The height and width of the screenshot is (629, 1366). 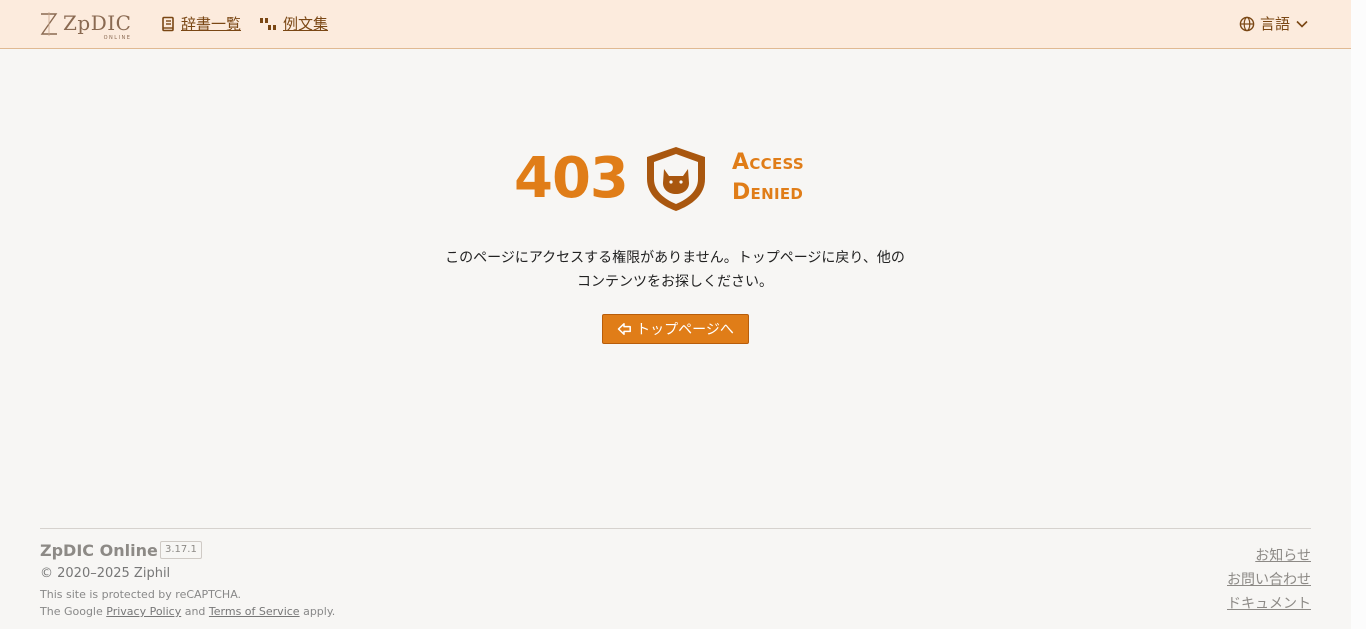 What do you see at coordinates (768, 162) in the screenshot?
I see `error-title-line1: Access` at bounding box center [768, 162].